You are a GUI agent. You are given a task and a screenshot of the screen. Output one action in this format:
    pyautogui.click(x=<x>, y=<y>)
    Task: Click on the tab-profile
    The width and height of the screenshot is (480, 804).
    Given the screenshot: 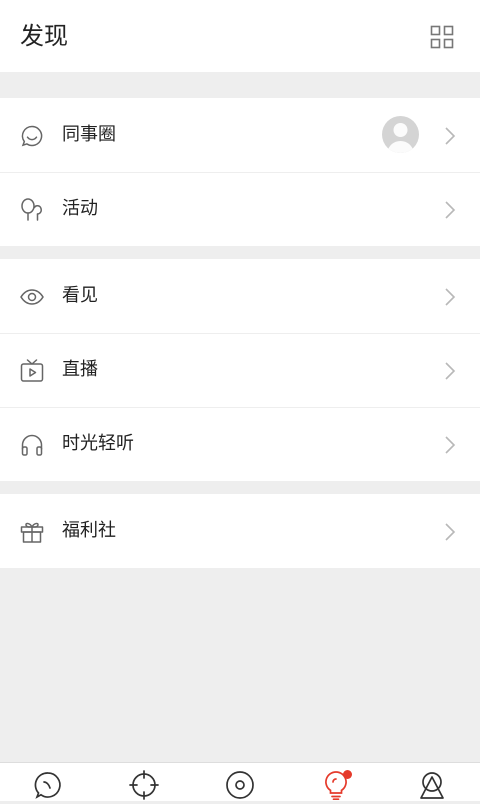 What is the action you would take?
    pyautogui.click(x=432, y=785)
    